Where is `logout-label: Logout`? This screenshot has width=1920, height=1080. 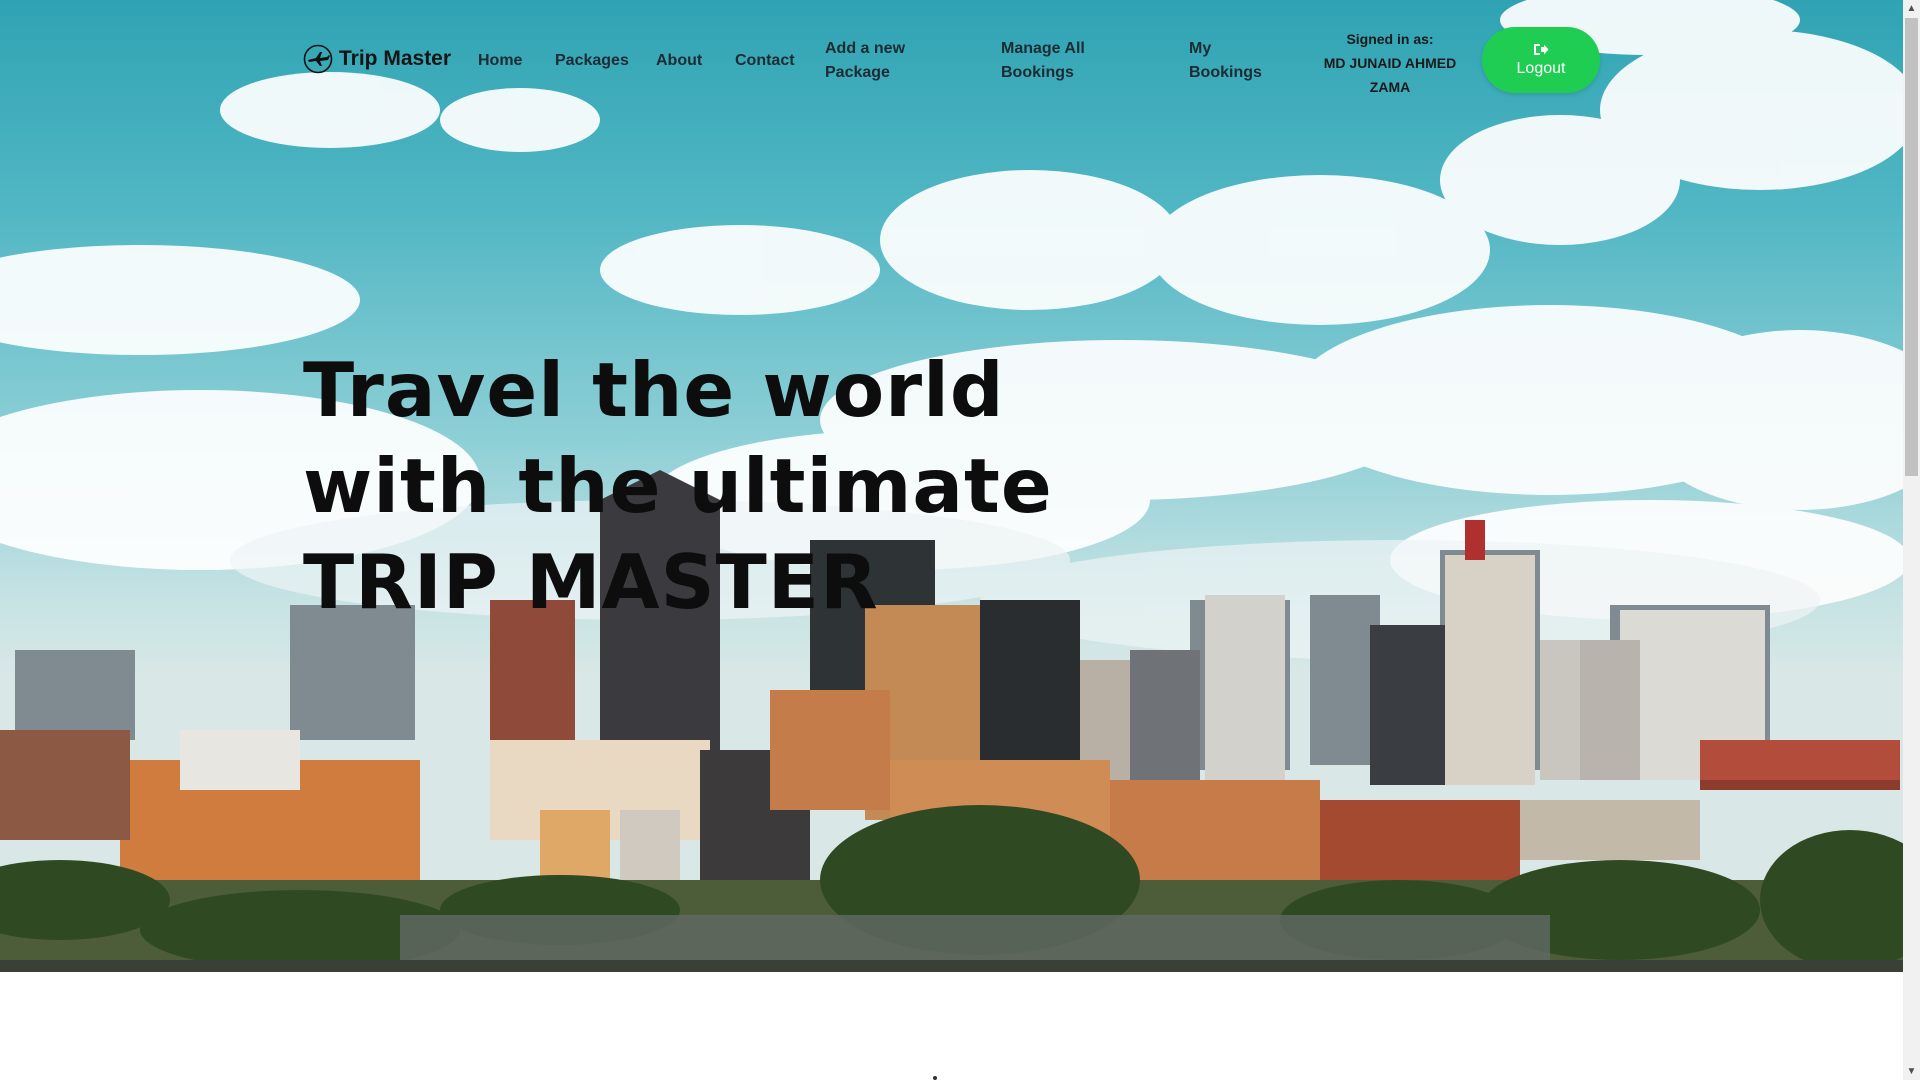 logout-label: Logout is located at coordinates (1541, 68).